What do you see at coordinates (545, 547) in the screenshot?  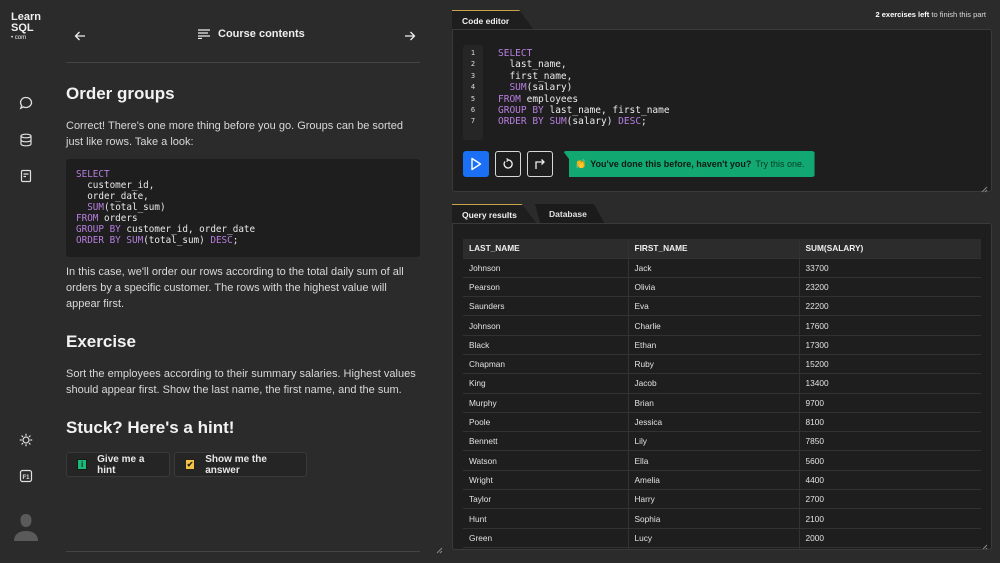 I see `table-cell` at bounding box center [545, 547].